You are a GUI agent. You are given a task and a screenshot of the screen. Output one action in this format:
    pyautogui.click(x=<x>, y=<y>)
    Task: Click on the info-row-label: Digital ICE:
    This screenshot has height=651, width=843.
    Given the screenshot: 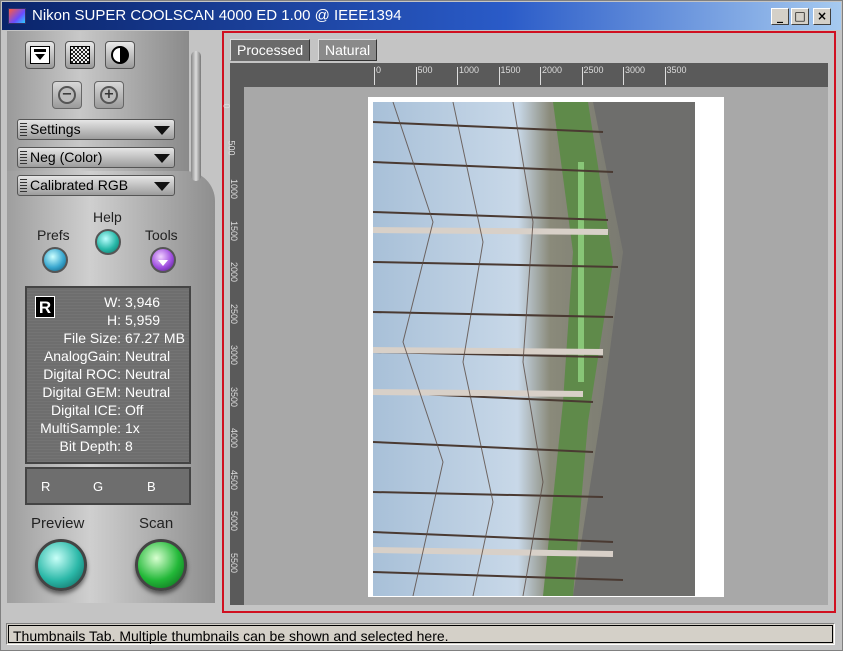 What is the action you would take?
    pyautogui.click(x=85, y=410)
    